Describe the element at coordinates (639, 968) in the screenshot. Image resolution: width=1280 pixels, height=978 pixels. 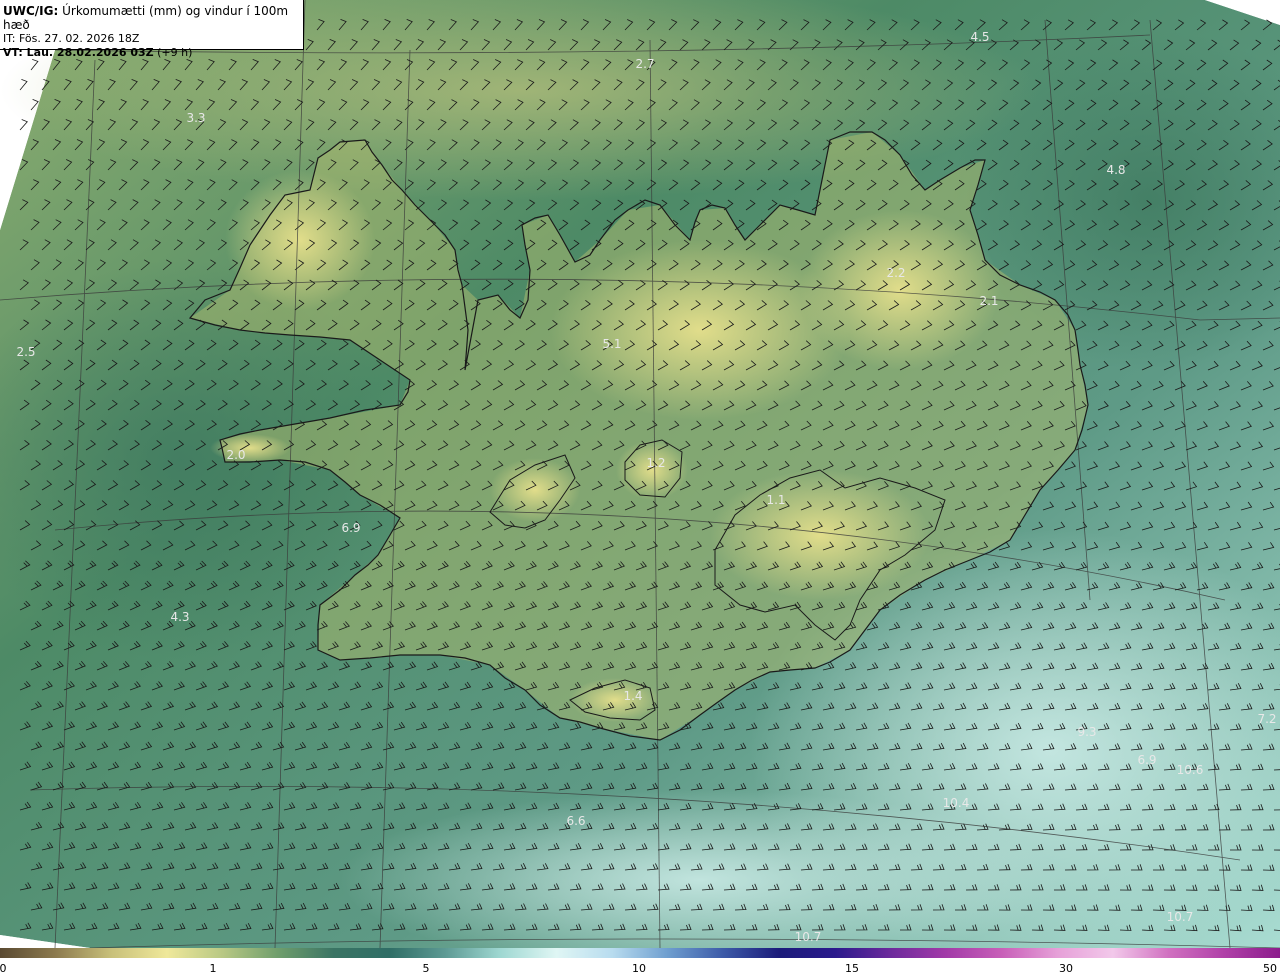
I see `colorbar-tick-label: 10` at that location.